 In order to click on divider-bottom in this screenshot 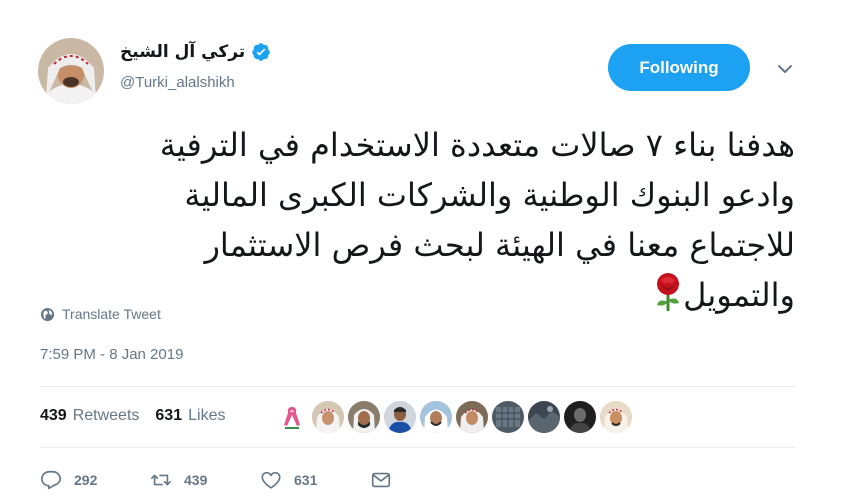, I will do `click(417, 447)`.